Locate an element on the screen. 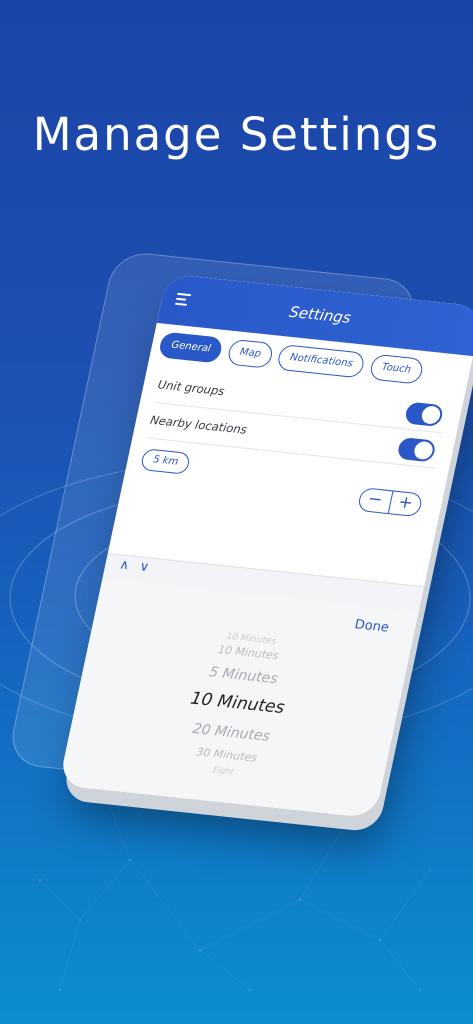 The width and height of the screenshot is (473, 1024). tab-notifications: Notifications is located at coordinates (321, 361).